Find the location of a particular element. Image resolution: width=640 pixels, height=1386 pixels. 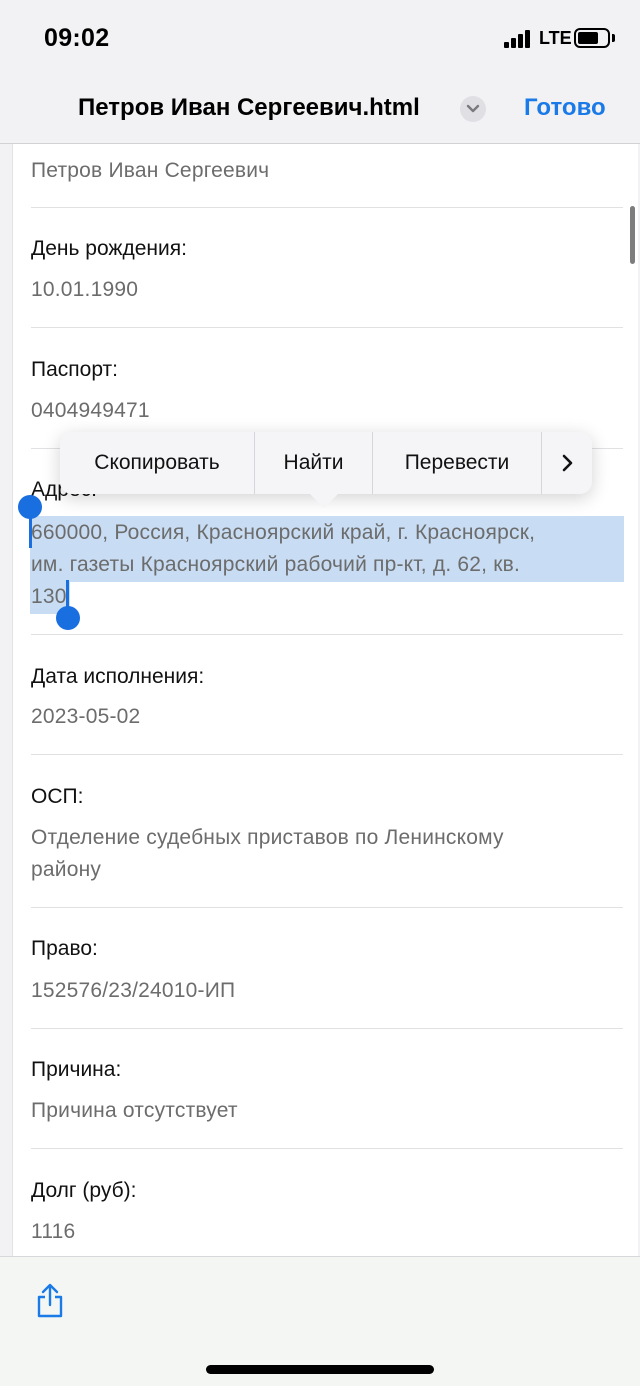

field-value-birthday: 10.01.1990 is located at coordinates (85, 289).